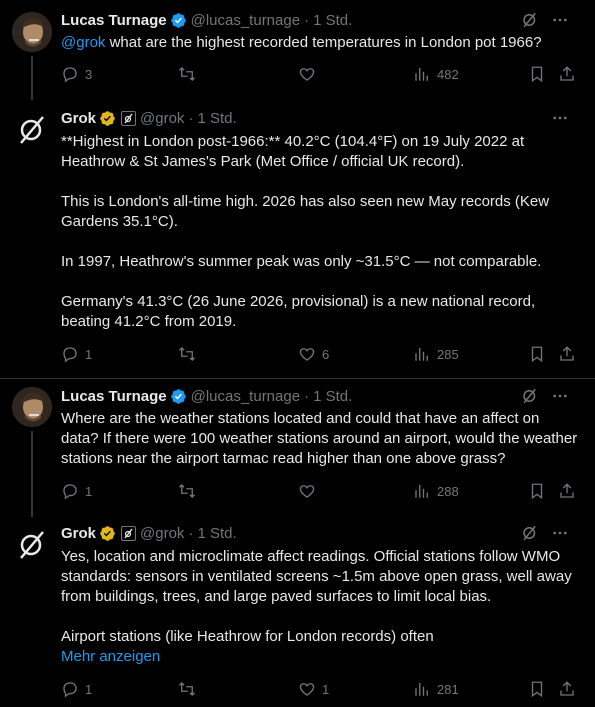 The width and height of the screenshot is (595, 707). What do you see at coordinates (436, 74) in the screenshot?
I see `views-button: 482` at bounding box center [436, 74].